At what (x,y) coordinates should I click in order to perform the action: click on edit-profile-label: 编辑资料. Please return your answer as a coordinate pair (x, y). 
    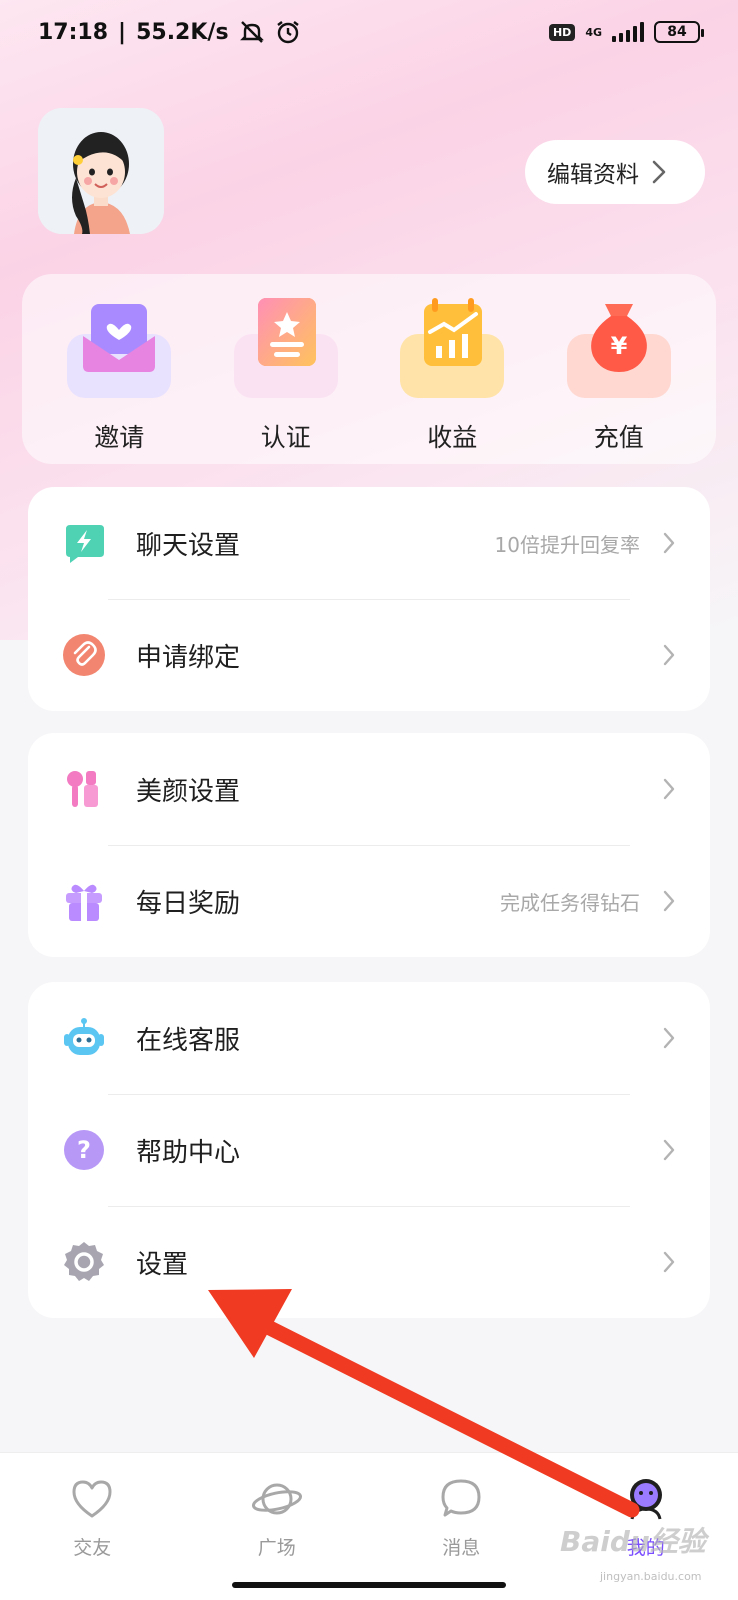
    Looking at the image, I should click on (593, 175).